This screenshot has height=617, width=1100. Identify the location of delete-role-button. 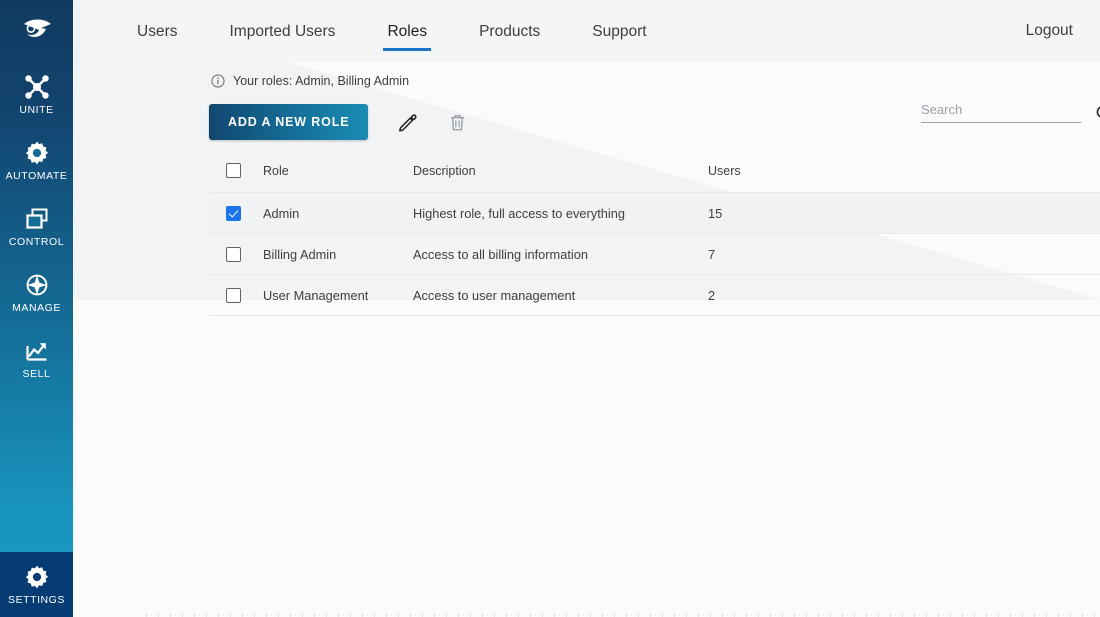
(457, 122).